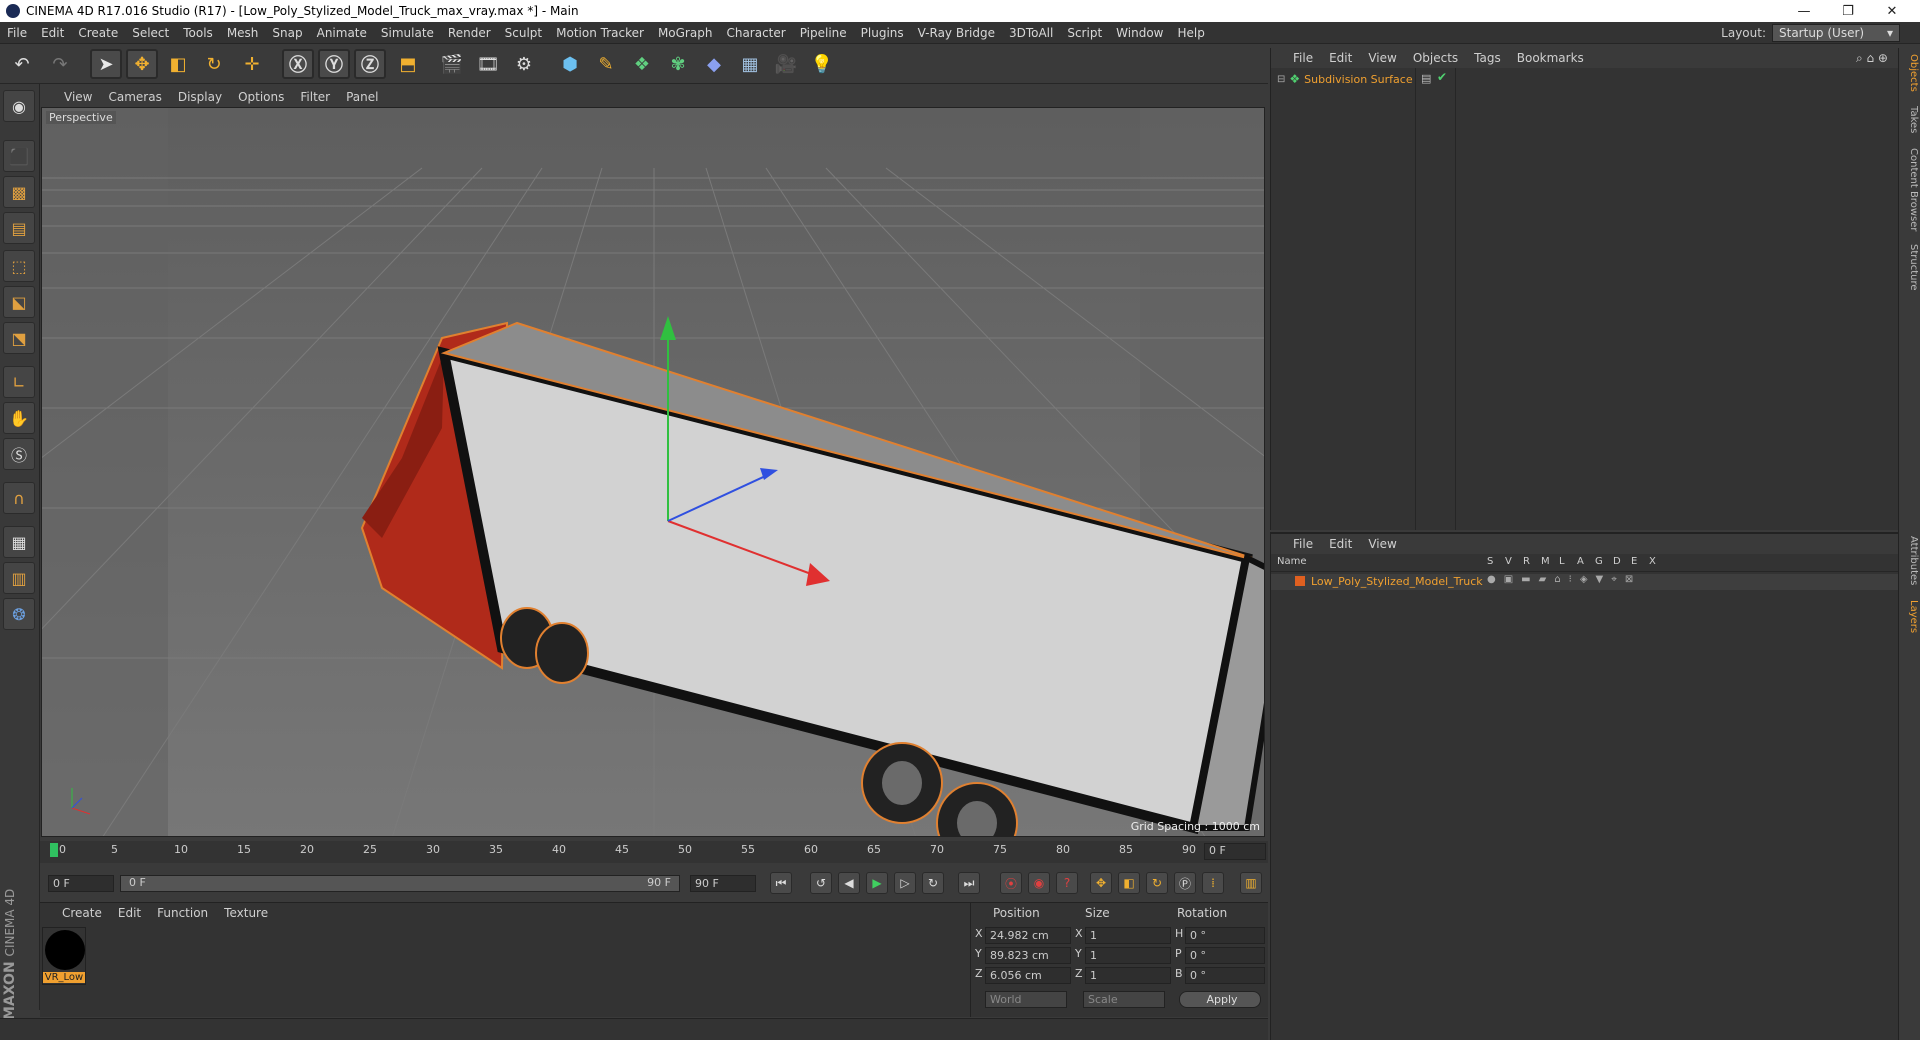 This screenshot has height=1040, width=1920. I want to click on scale-icon: ◧, so click(178, 64).